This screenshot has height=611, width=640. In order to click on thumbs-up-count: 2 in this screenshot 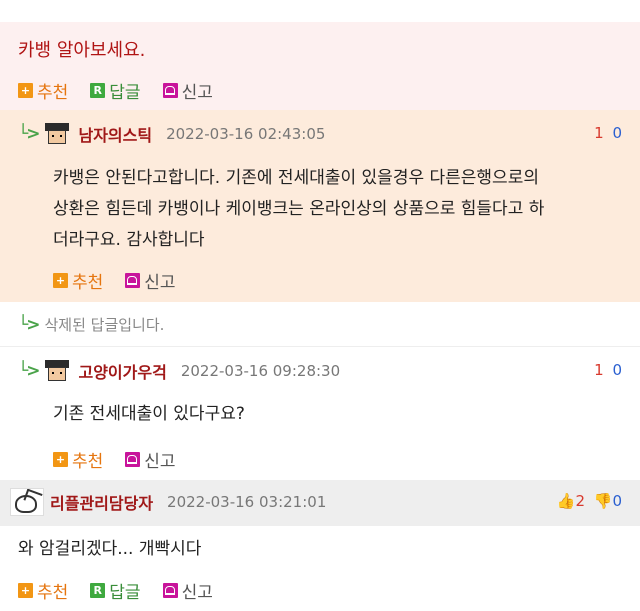, I will do `click(580, 501)`.